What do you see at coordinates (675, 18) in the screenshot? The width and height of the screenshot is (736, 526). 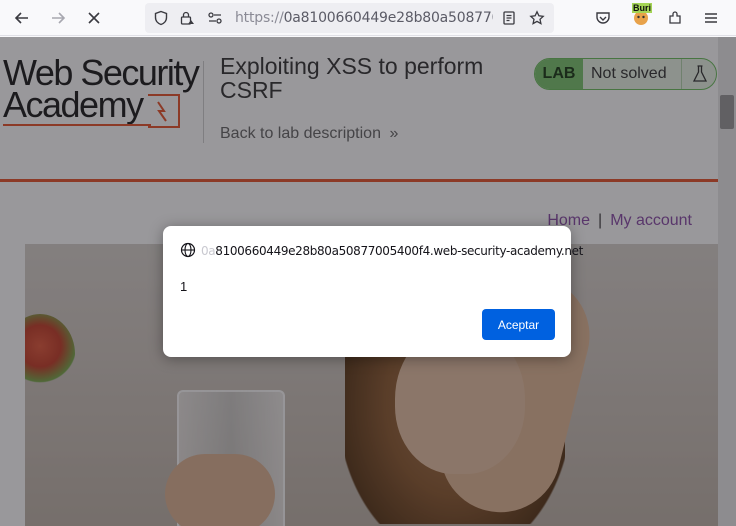 I see `extensions-icon` at bounding box center [675, 18].